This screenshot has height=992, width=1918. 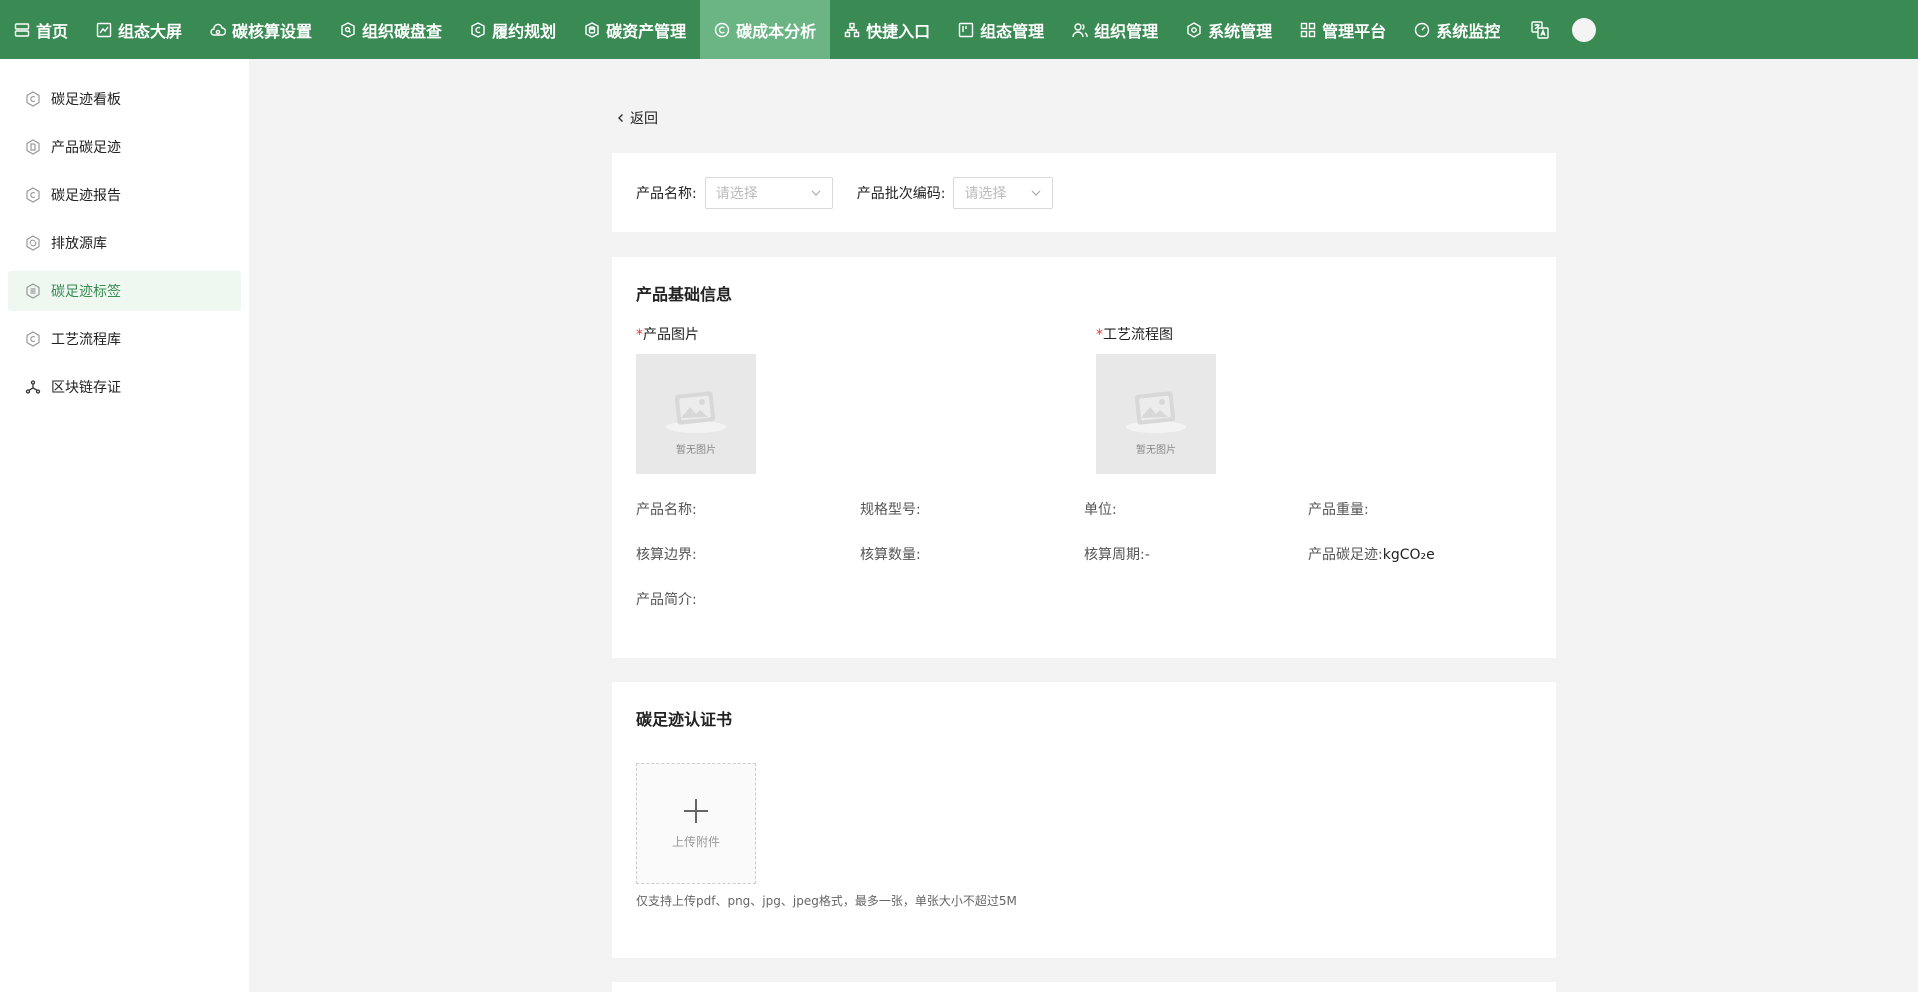 I want to click on sidebar-item-label: 区块链存证, so click(x=86, y=388).